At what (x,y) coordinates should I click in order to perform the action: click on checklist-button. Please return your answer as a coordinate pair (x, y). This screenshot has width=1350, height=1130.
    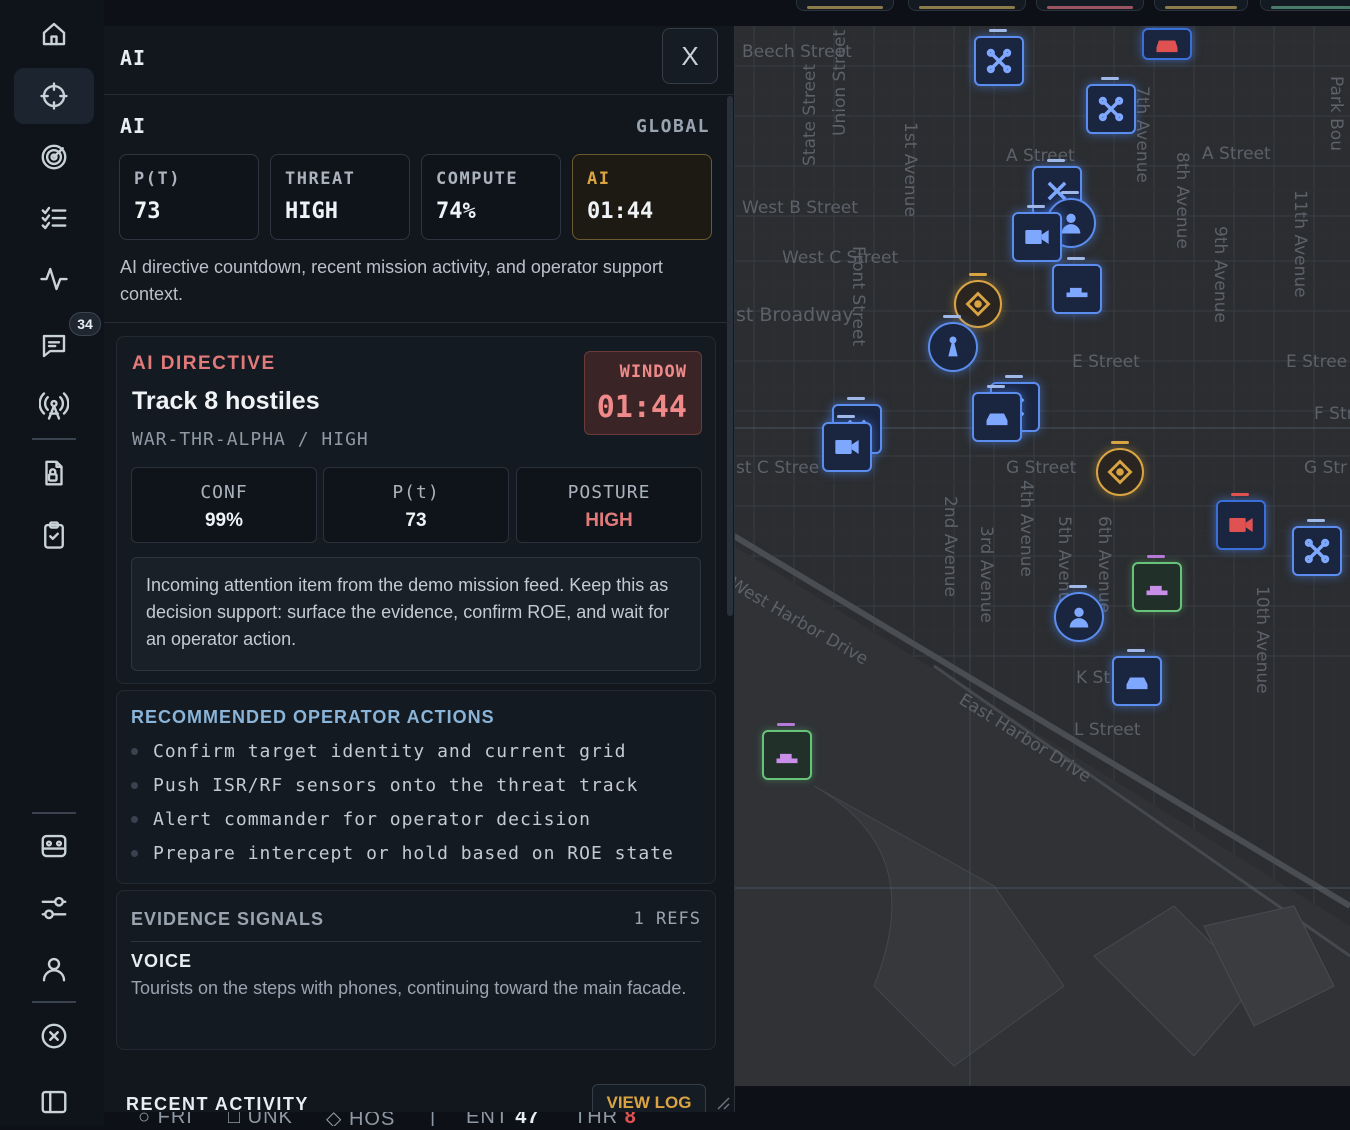
    Looking at the image, I should click on (54, 218).